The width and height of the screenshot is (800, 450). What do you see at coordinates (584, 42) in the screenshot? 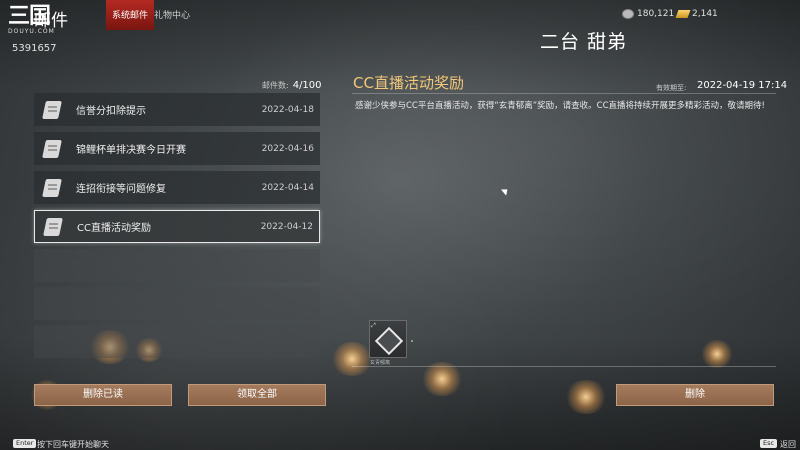
I see `streamer-label: 二台 甜弟` at bounding box center [584, 42].